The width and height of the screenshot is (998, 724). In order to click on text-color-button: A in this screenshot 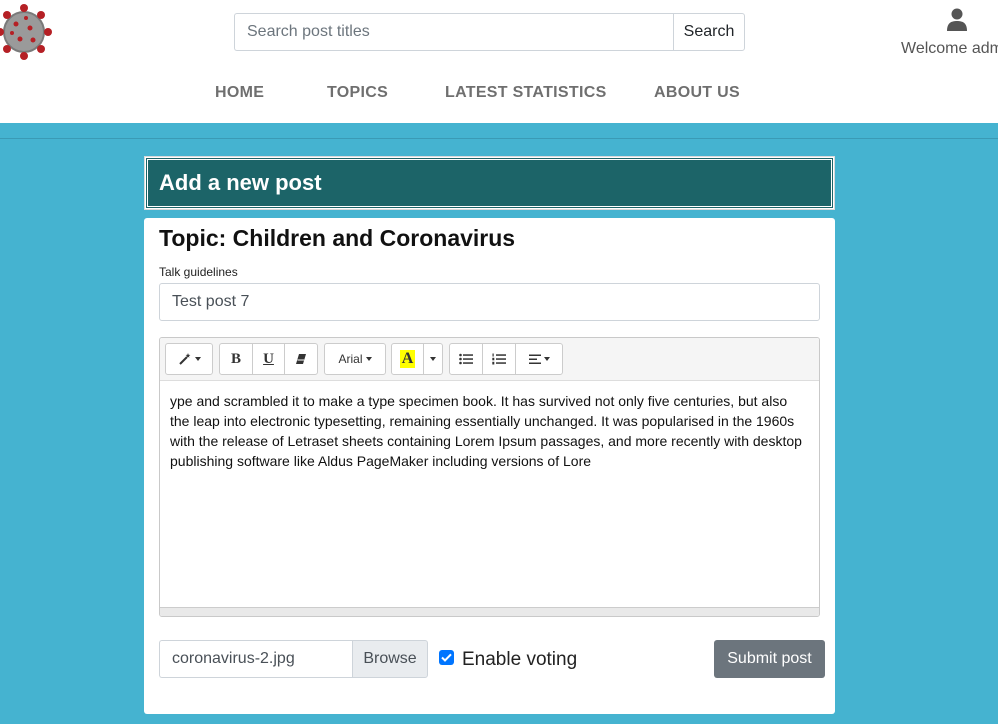, I will do `click(407, 359)`.